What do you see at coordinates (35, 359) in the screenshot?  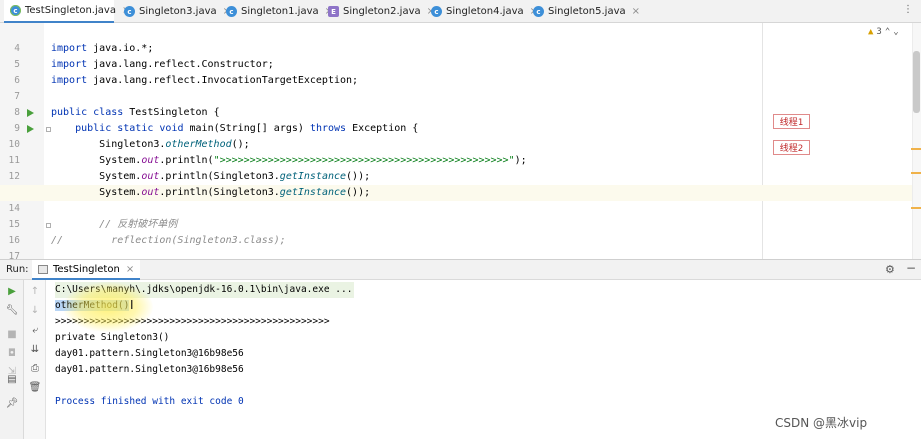 I see `run-toolbar-right: ↑ ↓ ⤶ ⇊ ⎙ 🗑︎` at bounding box center [35, 359].